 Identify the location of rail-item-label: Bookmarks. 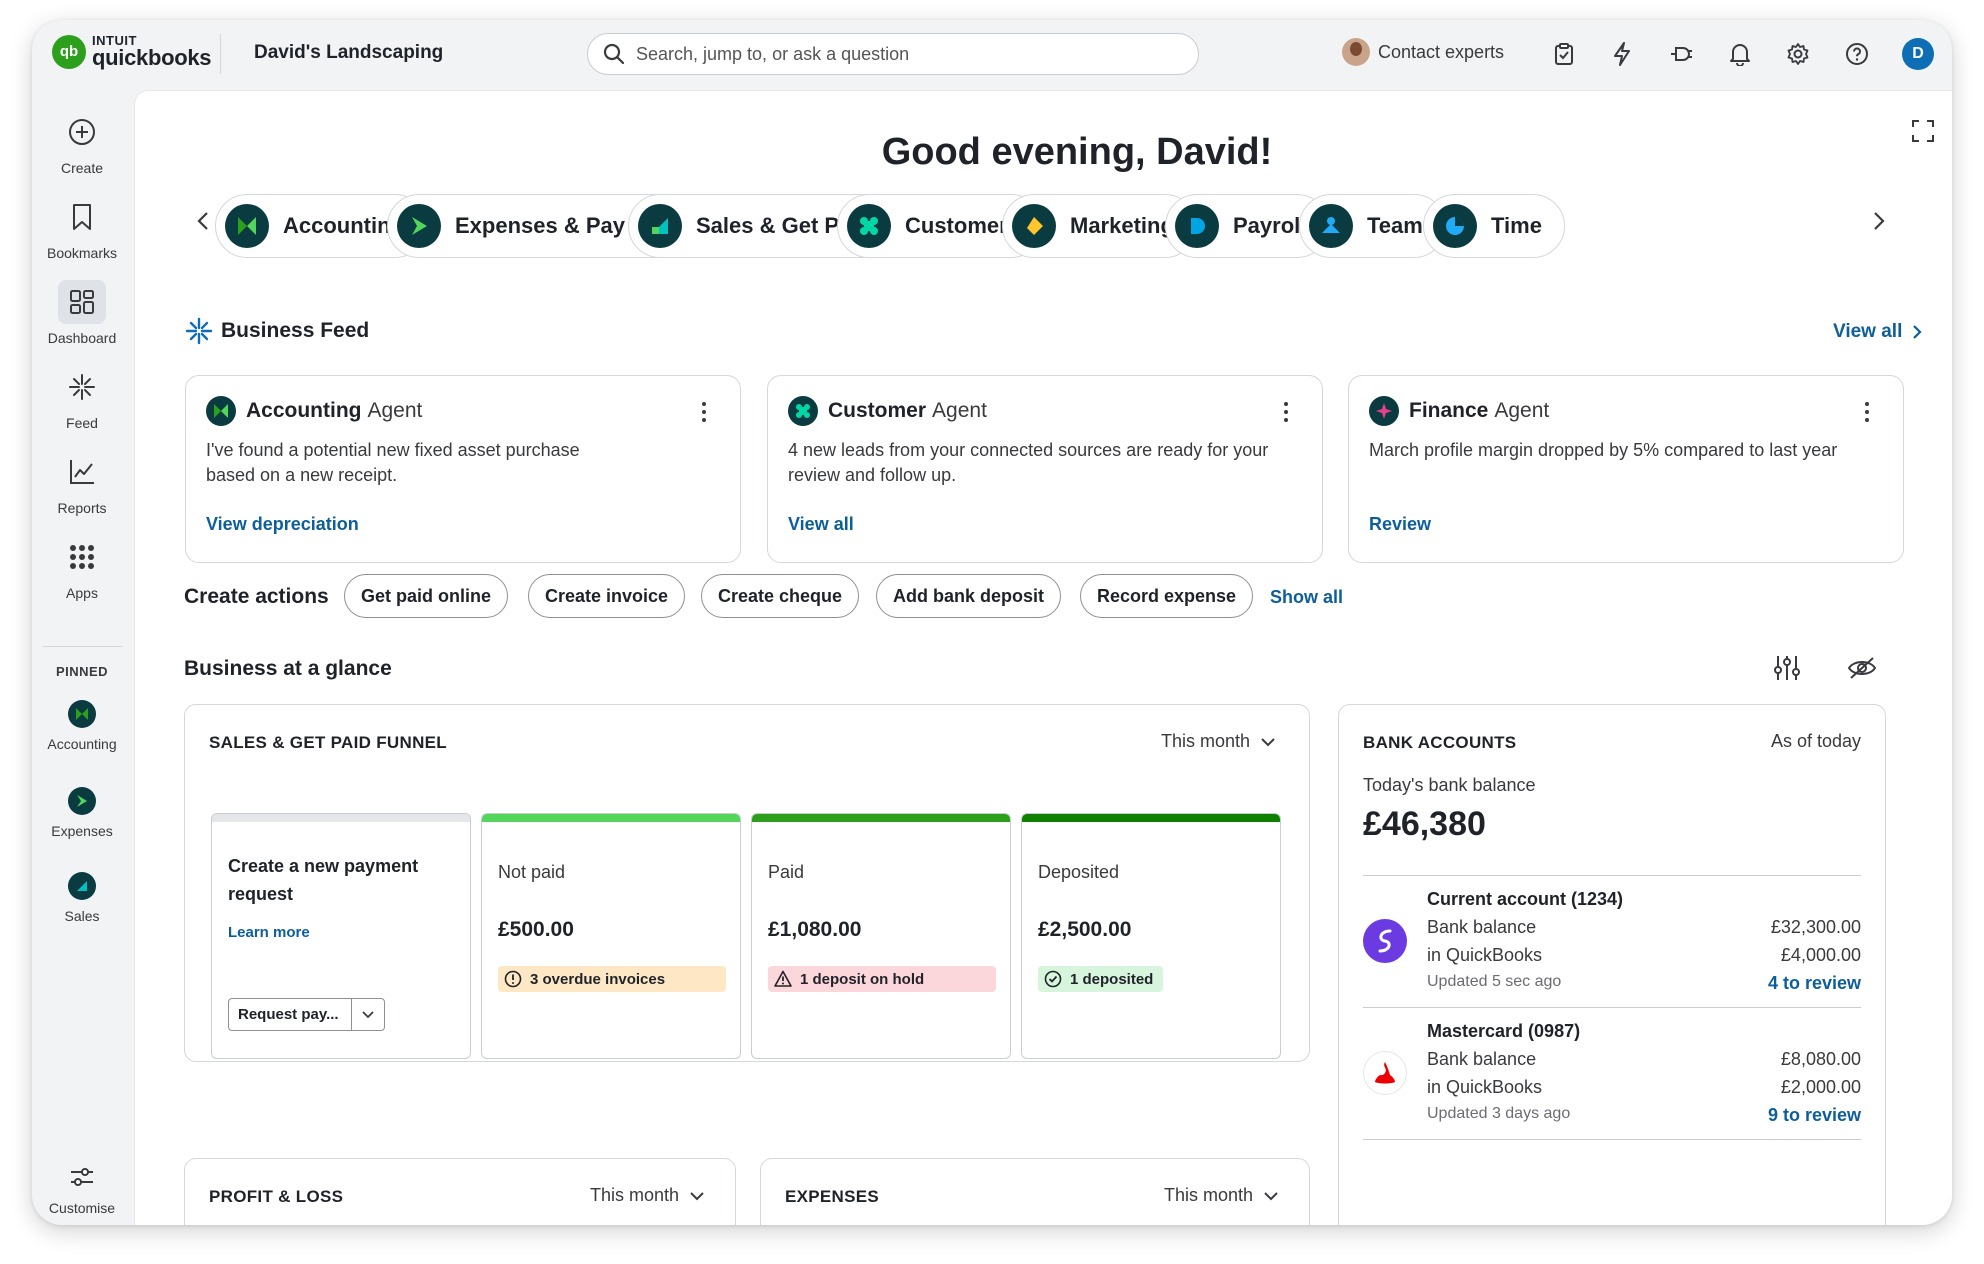
(82, 253).